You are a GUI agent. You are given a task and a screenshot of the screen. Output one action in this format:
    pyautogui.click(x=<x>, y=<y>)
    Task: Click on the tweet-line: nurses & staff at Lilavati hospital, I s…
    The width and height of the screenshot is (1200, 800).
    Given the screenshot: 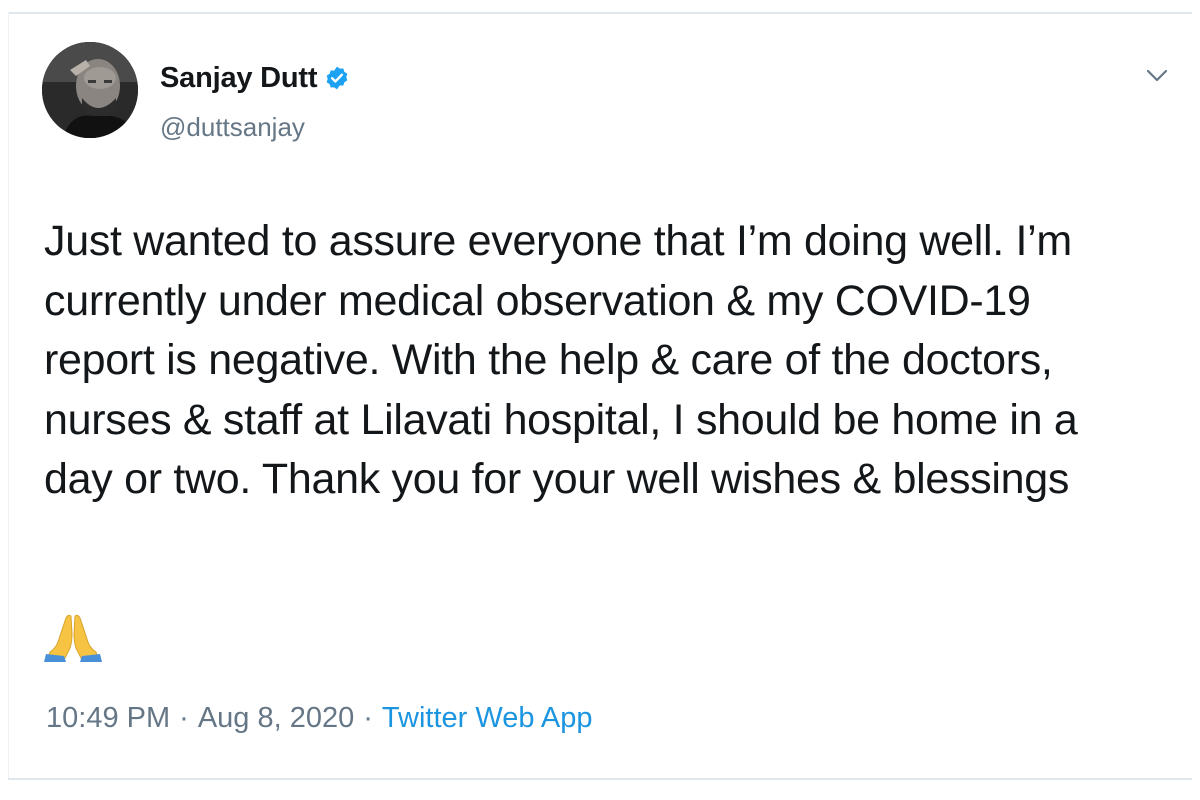 What is the action you would take?
    pyautogui.click(x=561, y=419)
    